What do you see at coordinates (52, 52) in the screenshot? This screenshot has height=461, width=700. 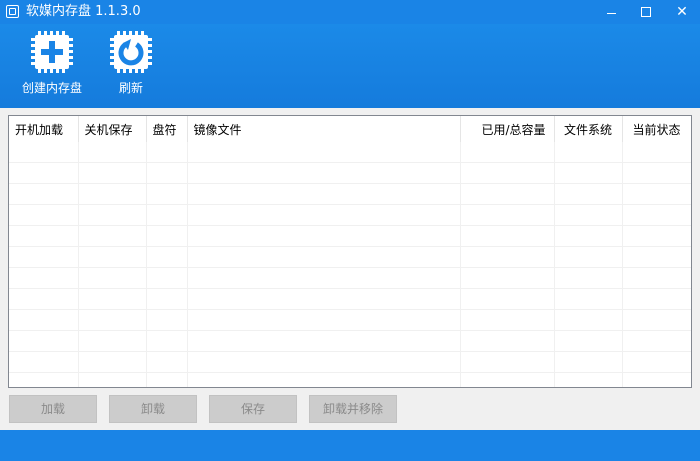 I see `plus-chip-icon` at bounding box center [52, 52].